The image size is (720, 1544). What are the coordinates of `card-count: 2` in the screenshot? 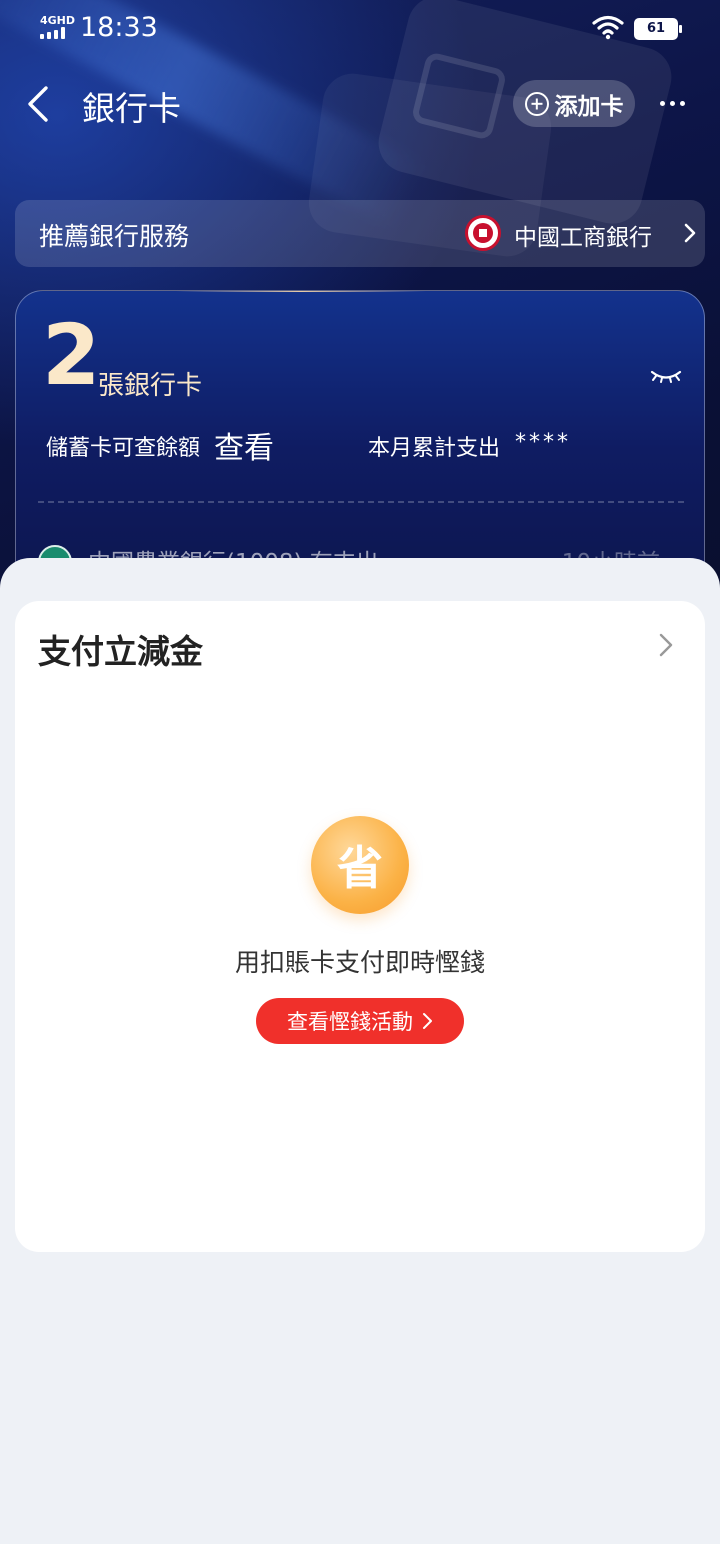 It's located at (71, 355).